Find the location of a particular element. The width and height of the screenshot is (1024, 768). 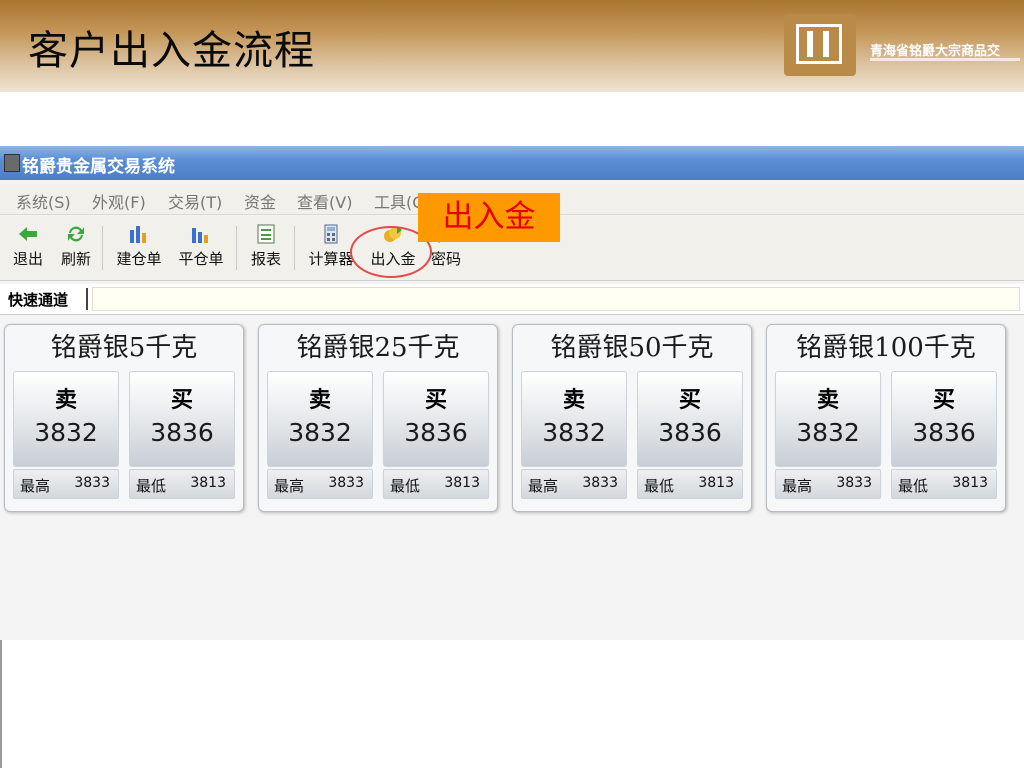

menu-funds: 资金 is located at coordinates (260, 201).